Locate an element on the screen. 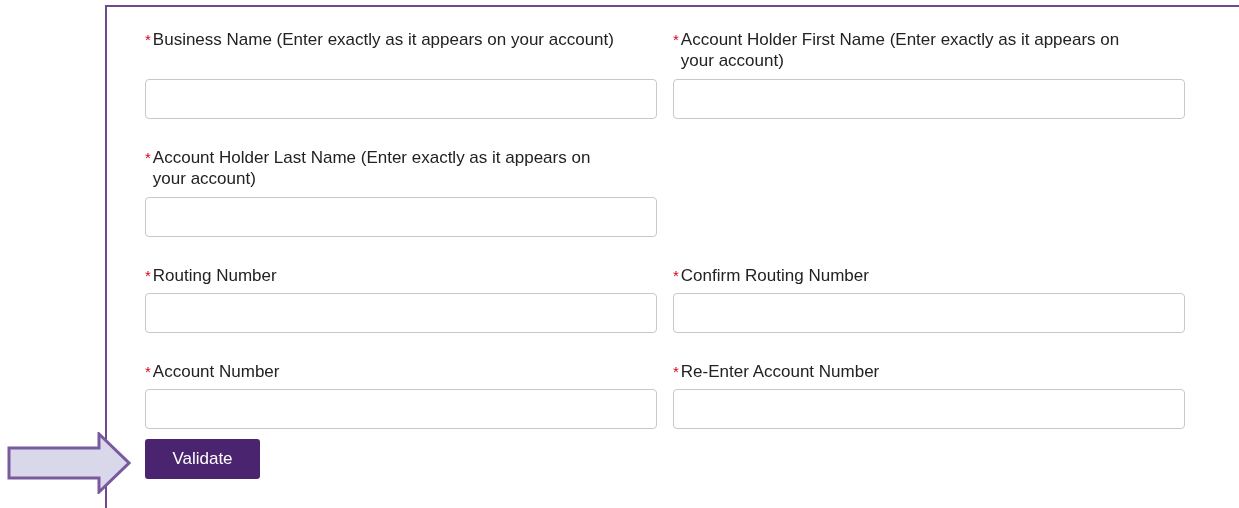 Image resolution: width=1239 pixels, height=508 pixels. field-label: Business Name (Enter exactly as it appears on your account) is located at coordinates (383, 39).